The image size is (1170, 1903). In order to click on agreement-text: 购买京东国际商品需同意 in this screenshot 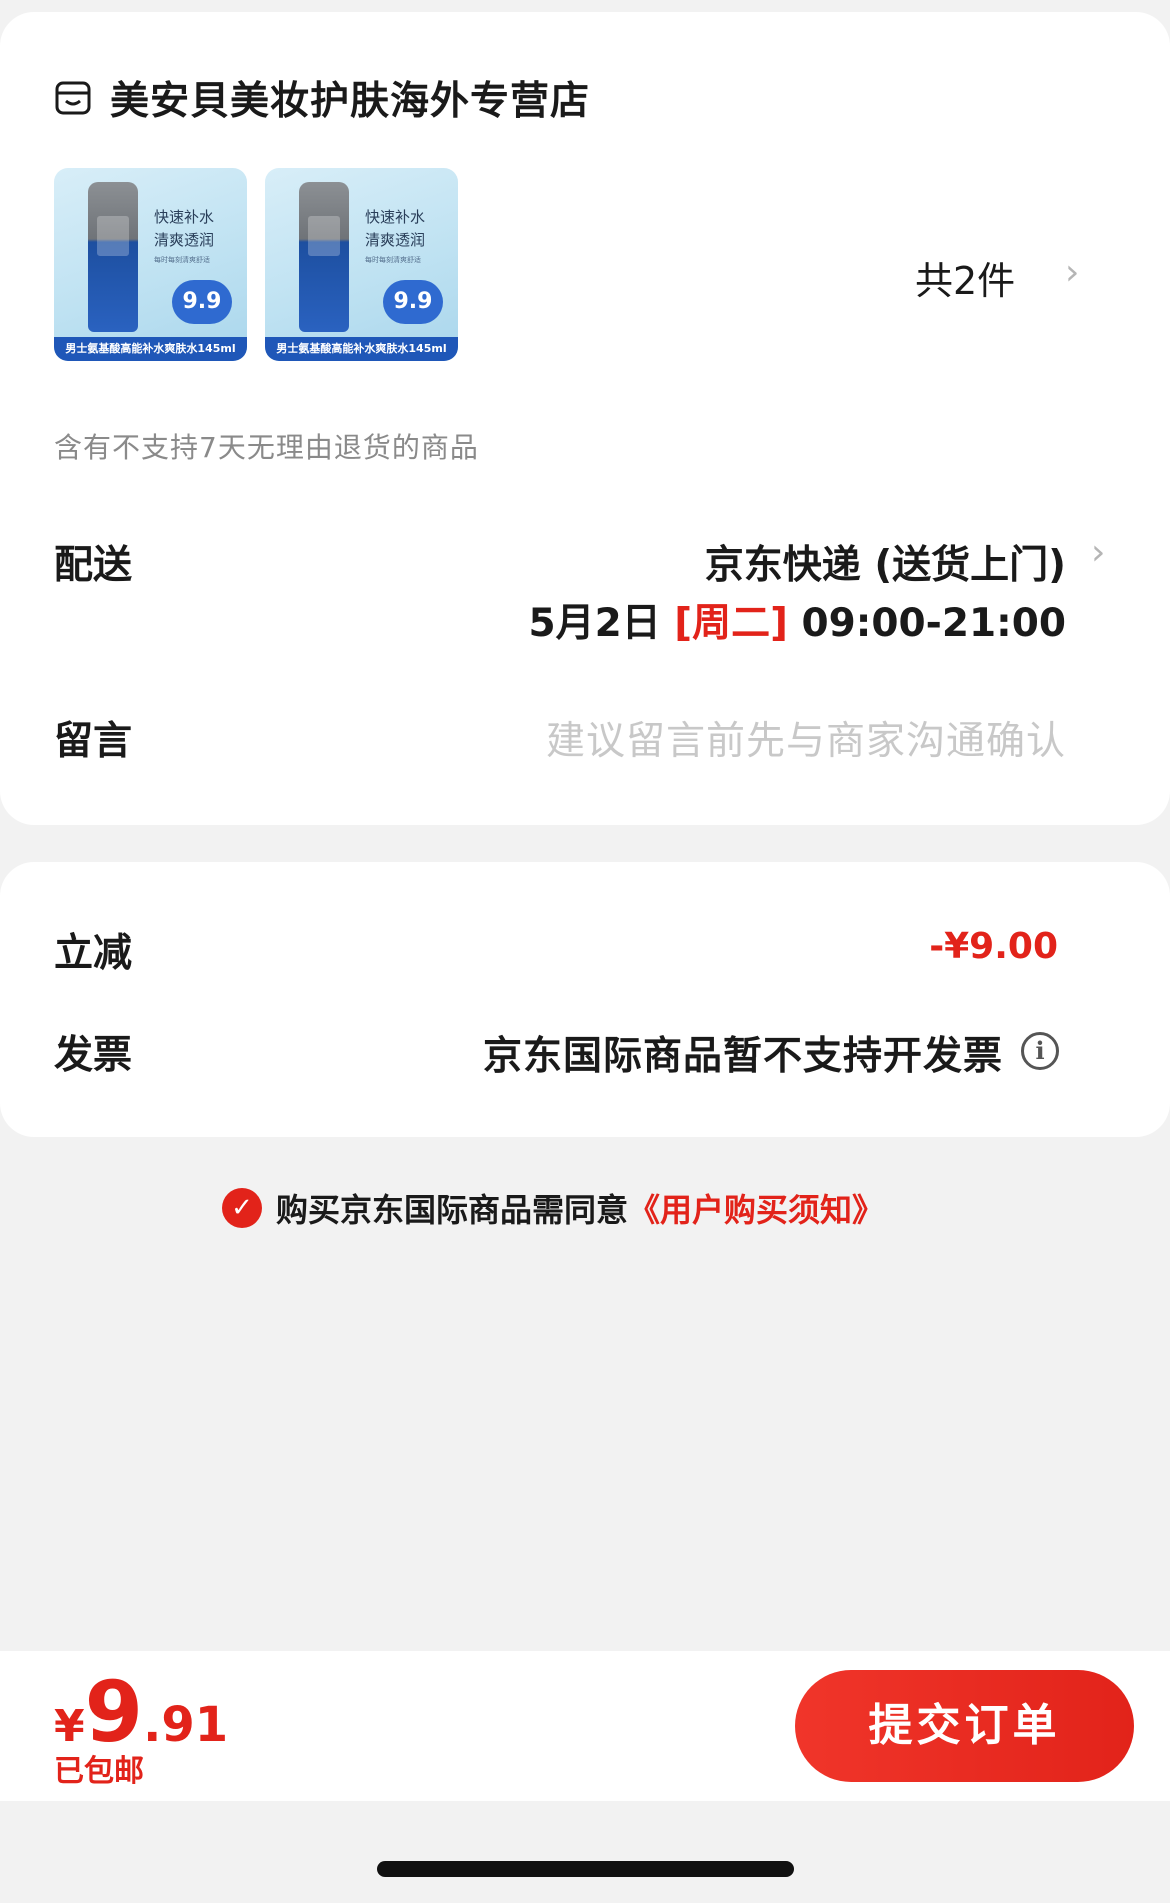, I will do `click(452, 1210)`.